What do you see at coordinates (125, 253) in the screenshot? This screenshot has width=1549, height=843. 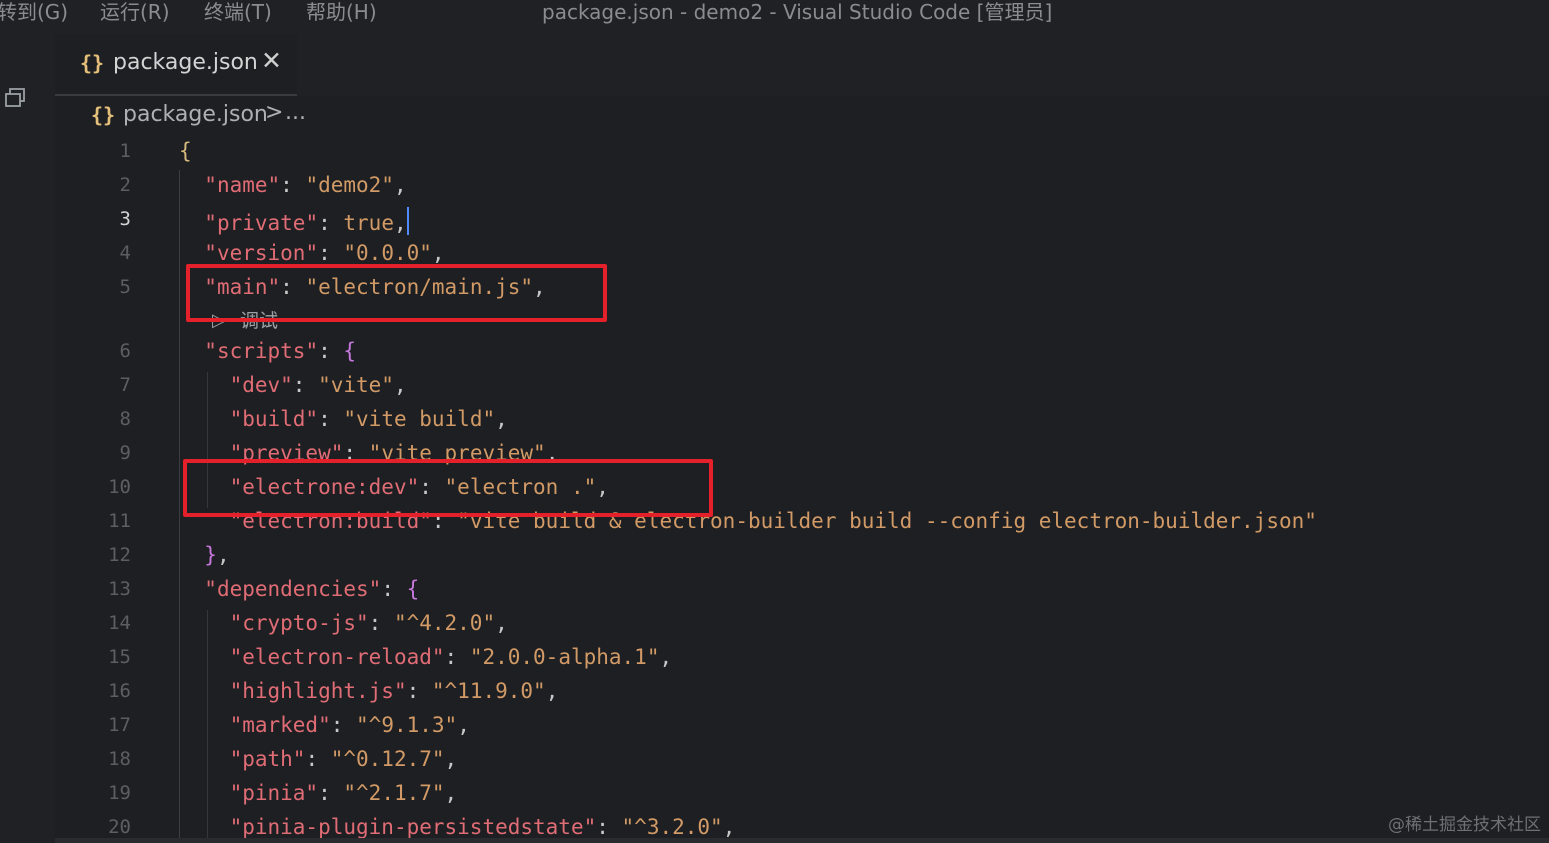 I see `line-number: 4` at bounding box center [125, 253].